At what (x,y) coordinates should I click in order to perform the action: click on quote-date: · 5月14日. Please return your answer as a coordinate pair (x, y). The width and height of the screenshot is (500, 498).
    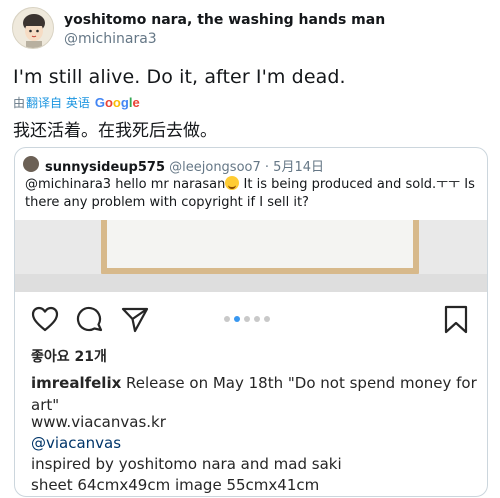
    Looking at the image, I should click on (294, 167).